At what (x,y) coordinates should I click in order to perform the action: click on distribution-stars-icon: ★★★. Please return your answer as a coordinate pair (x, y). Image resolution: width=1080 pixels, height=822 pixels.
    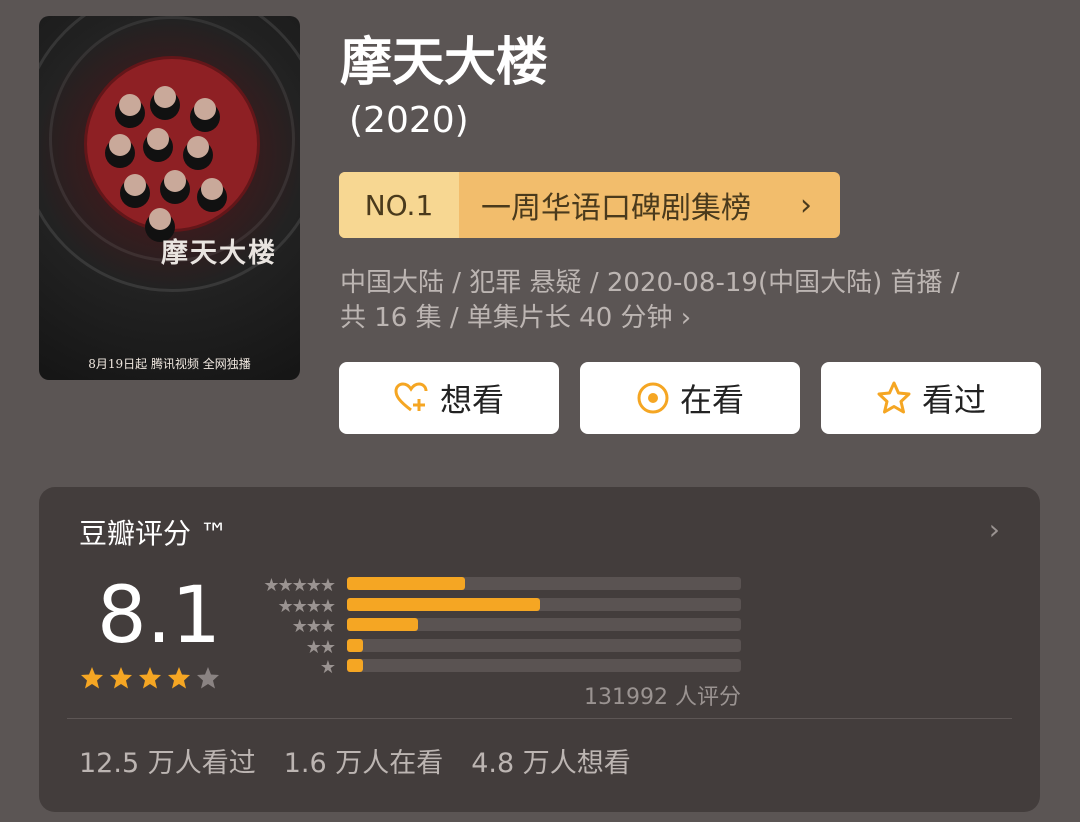
    Looking at the image, I should click on (313, 626).